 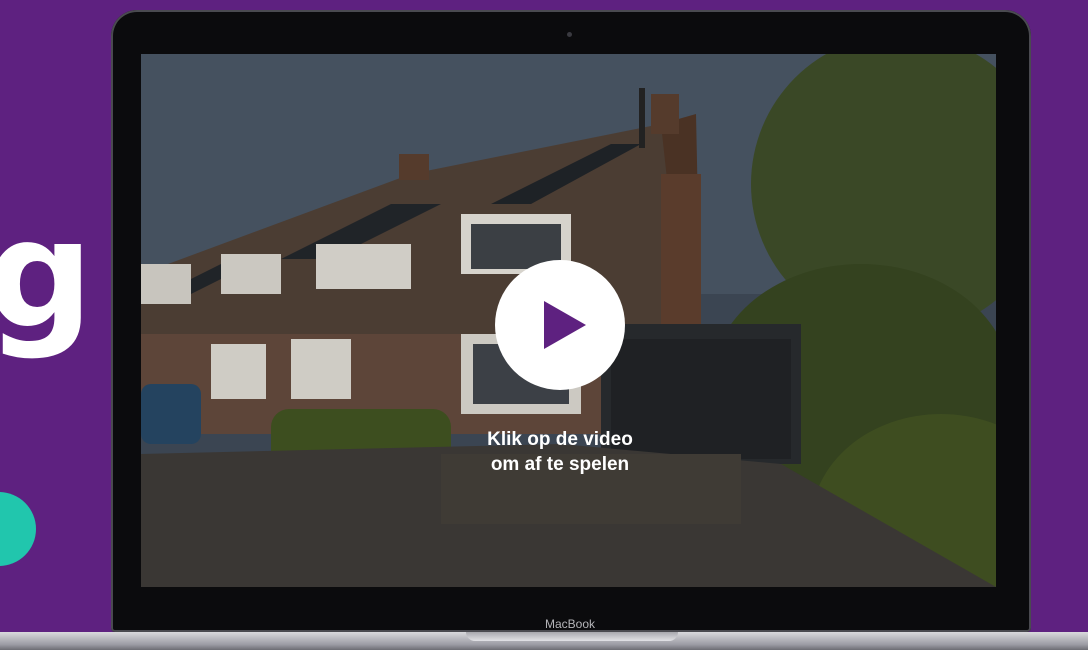 I want to click on caption-line-2: om af te spelen, so click(x=560, y=464).